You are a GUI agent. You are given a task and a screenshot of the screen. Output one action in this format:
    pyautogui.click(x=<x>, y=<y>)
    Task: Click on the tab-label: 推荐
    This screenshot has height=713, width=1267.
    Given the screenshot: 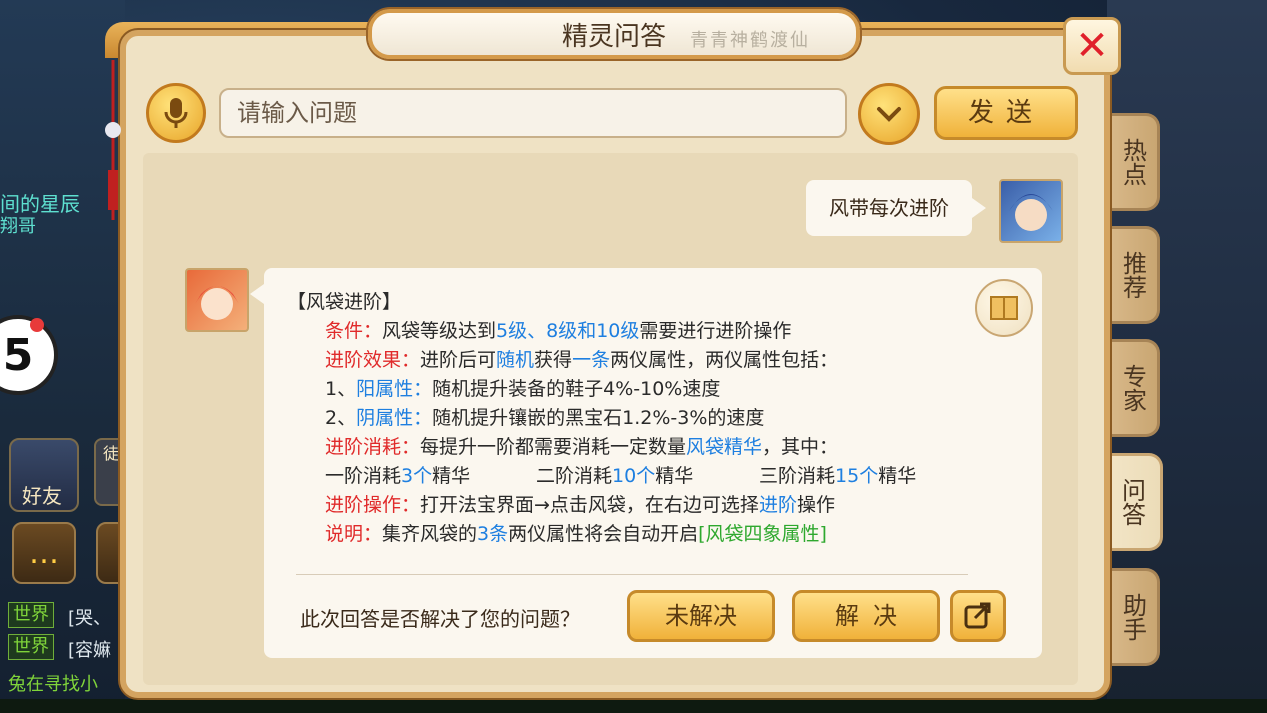 What is the action you would take?
    pyautogui.click(x=1132, y=275)
    